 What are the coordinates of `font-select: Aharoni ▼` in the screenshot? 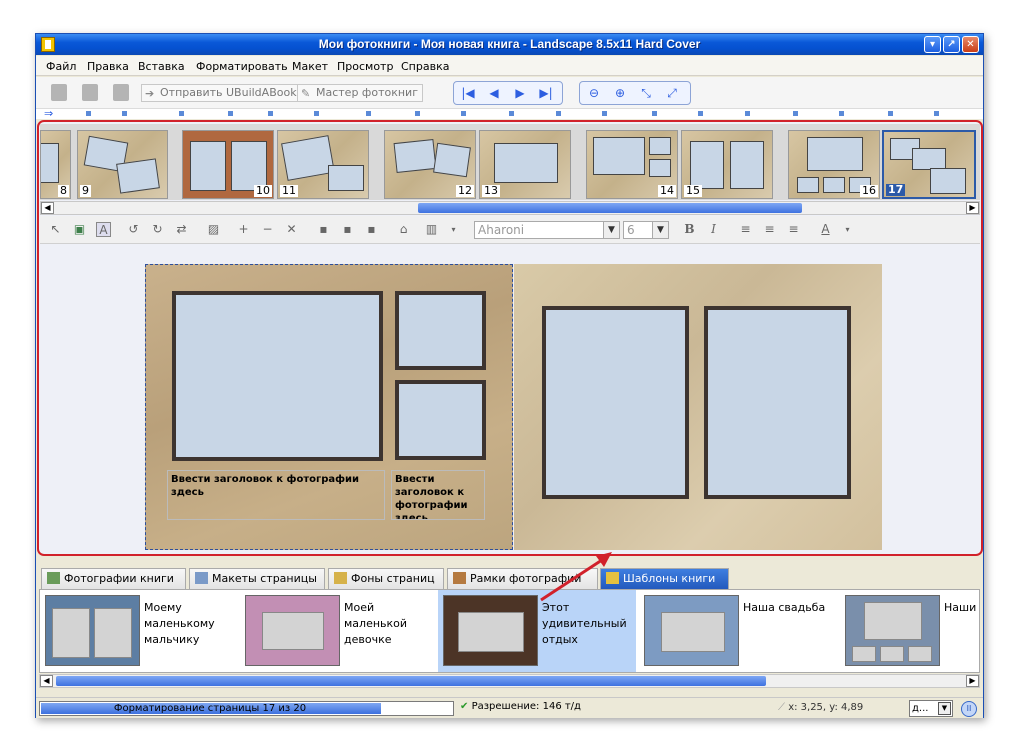 It's located at (547, 230).